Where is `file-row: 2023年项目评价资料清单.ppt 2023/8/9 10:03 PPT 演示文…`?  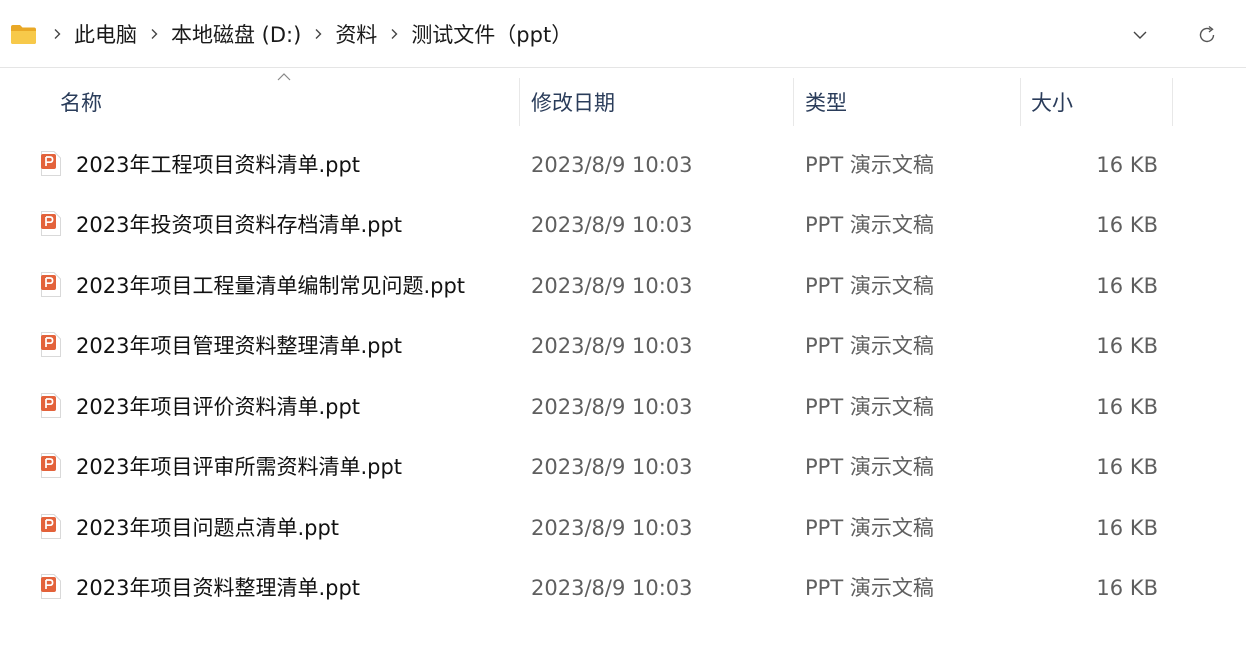
file-row: 2023年项目评价资料清单.ppt 2023/8/9 10:03 PPT 演示文… is located at coordinates (610, 408).